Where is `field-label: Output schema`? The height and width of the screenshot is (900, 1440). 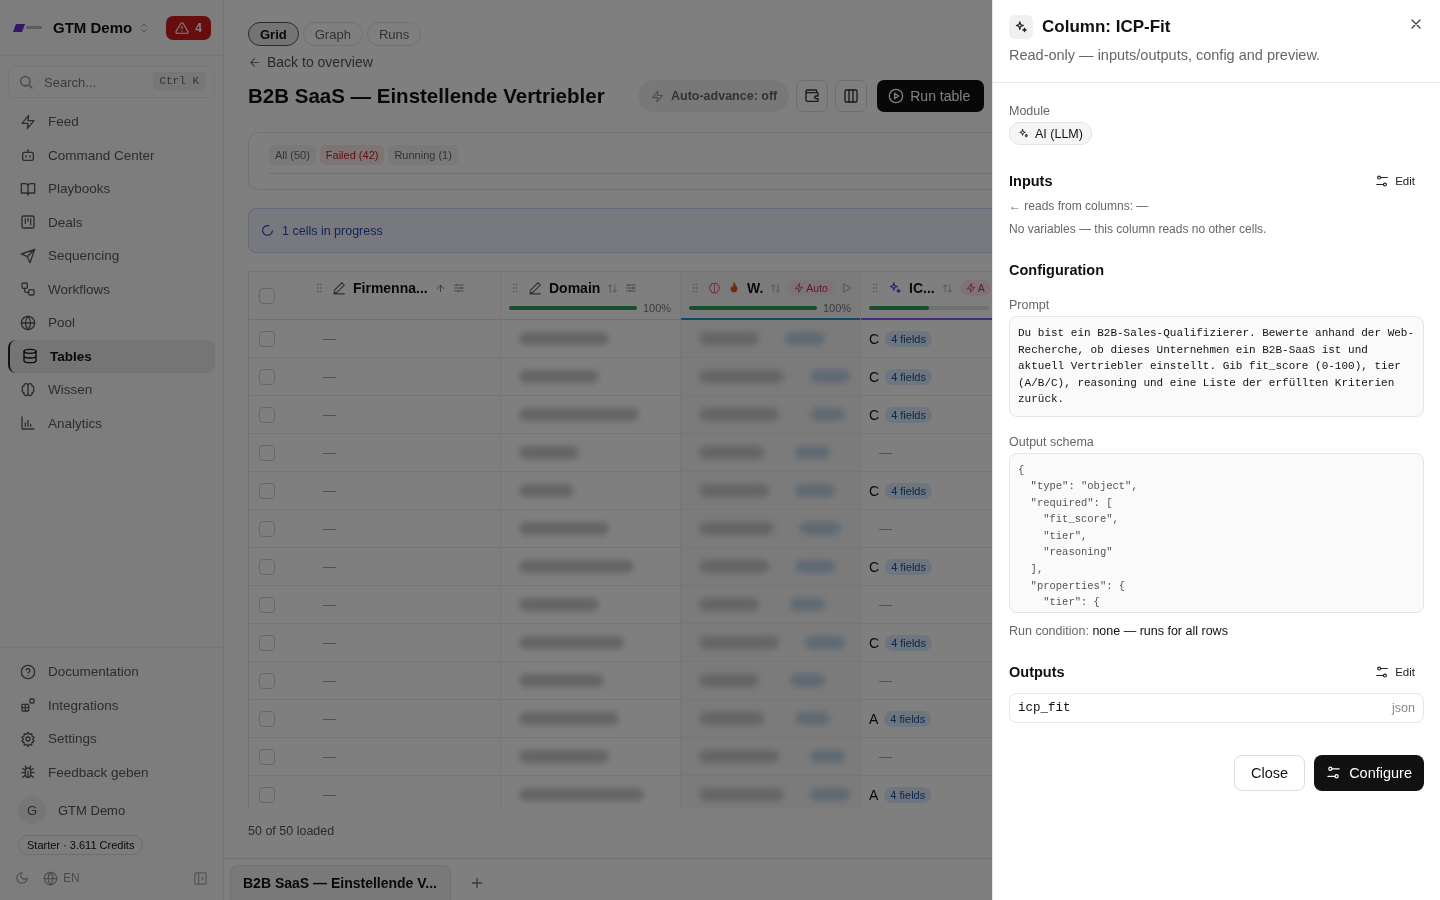 field-label: Output schema is located at coordinates (1052, 441).